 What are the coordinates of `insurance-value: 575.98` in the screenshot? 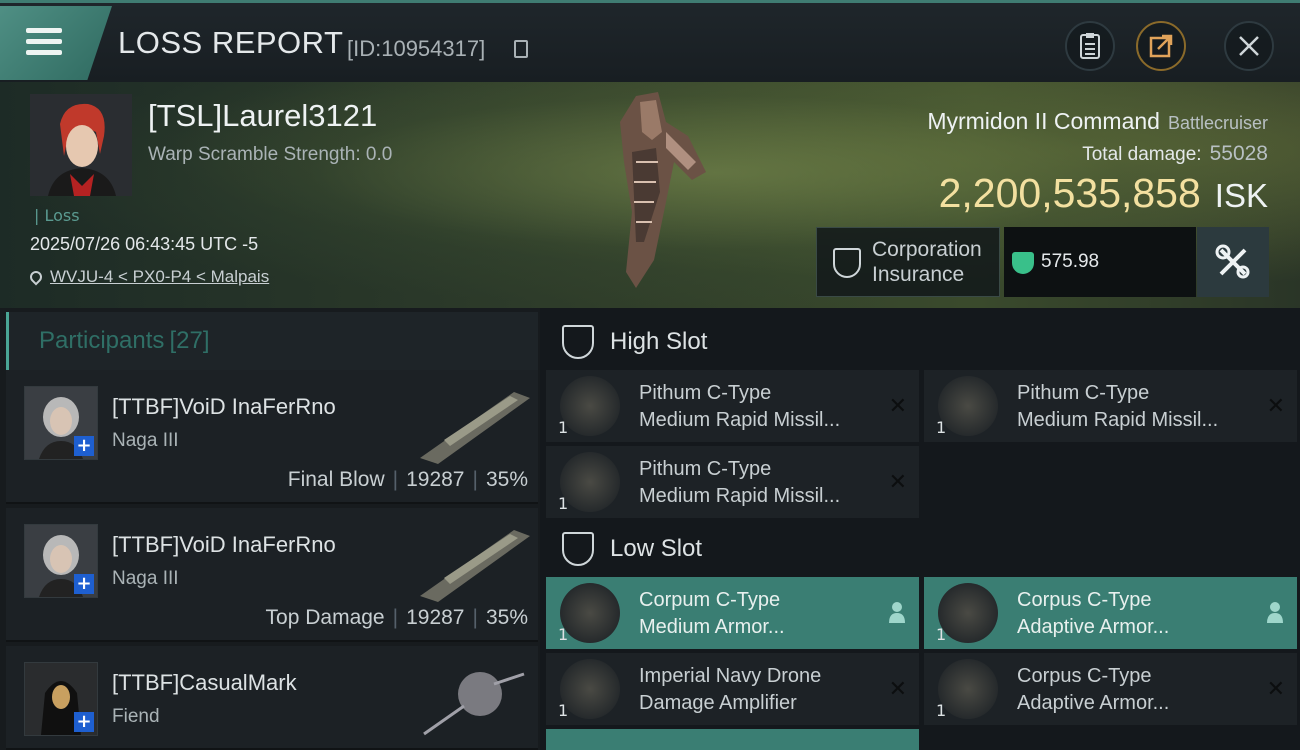 It's located at (1070, 261).